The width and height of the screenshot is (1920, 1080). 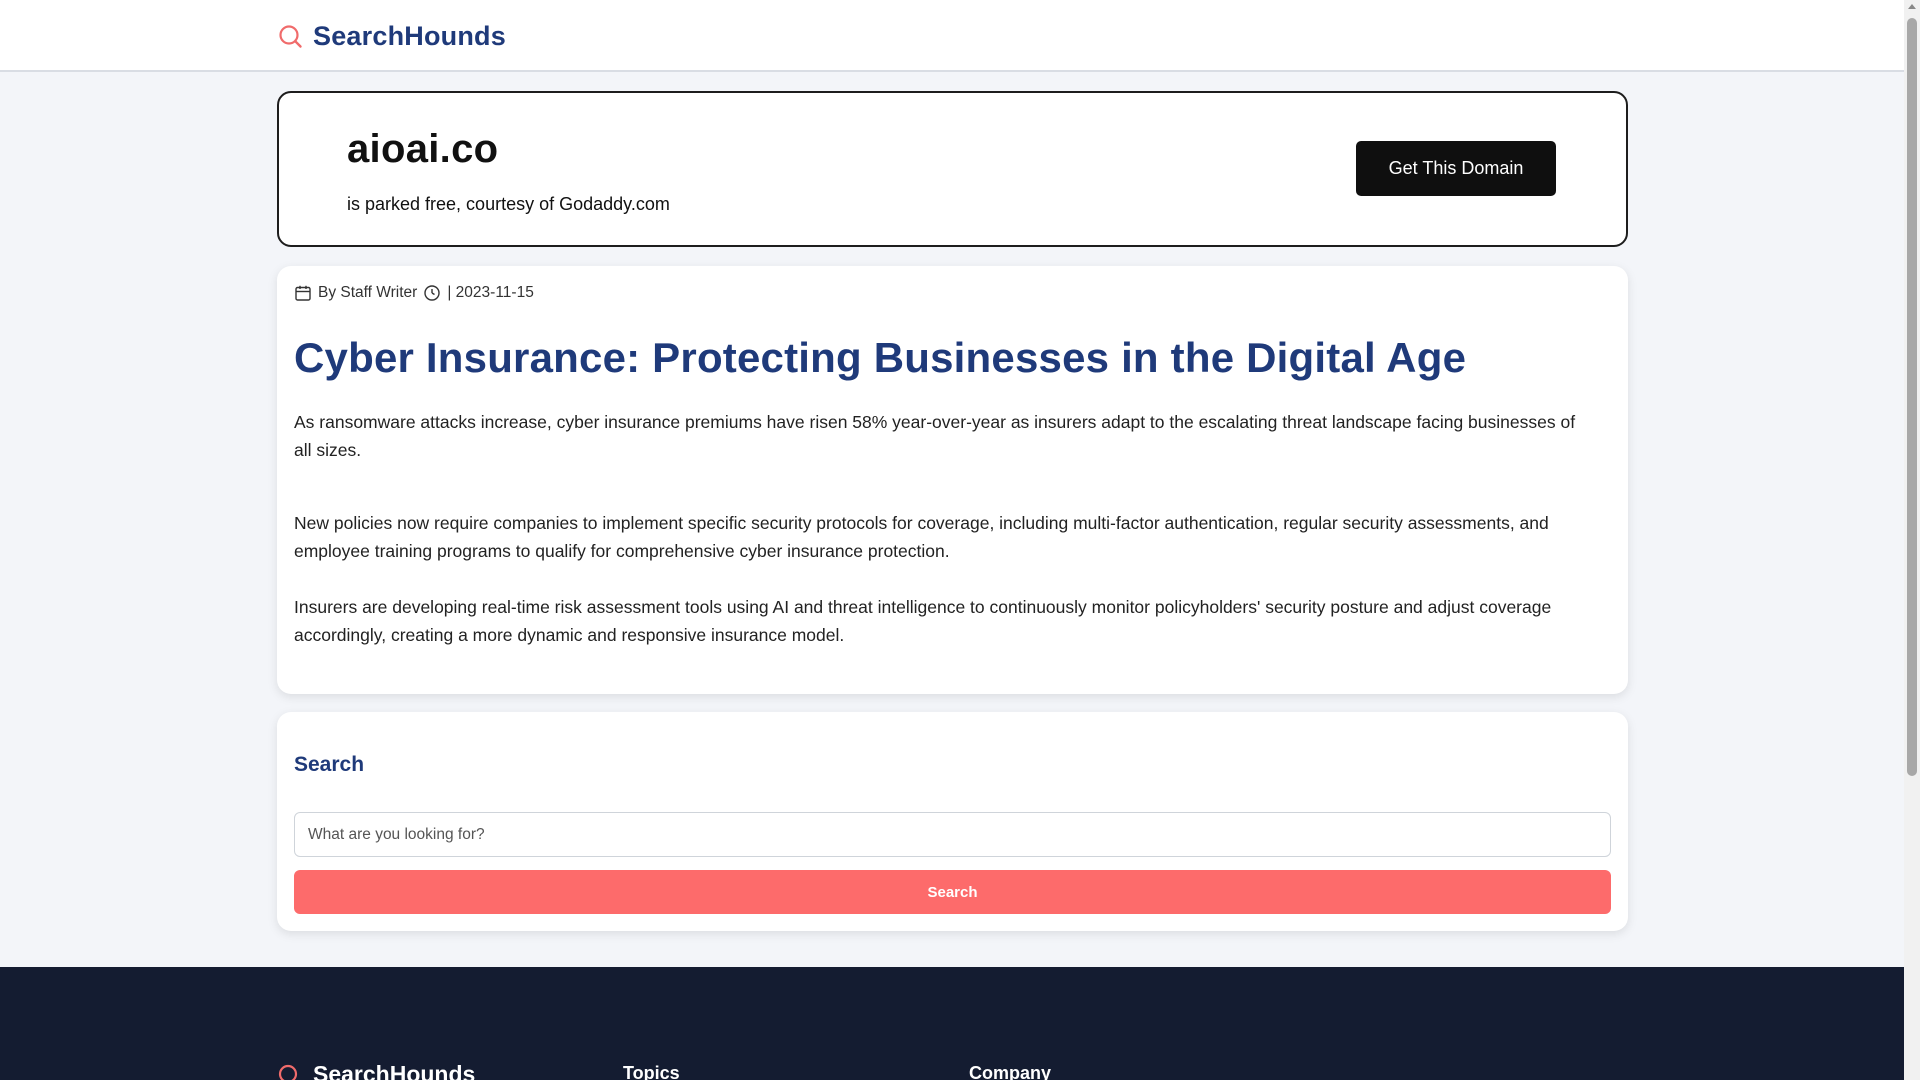 I want to click on clock-icon, so click(x=432, y=293).